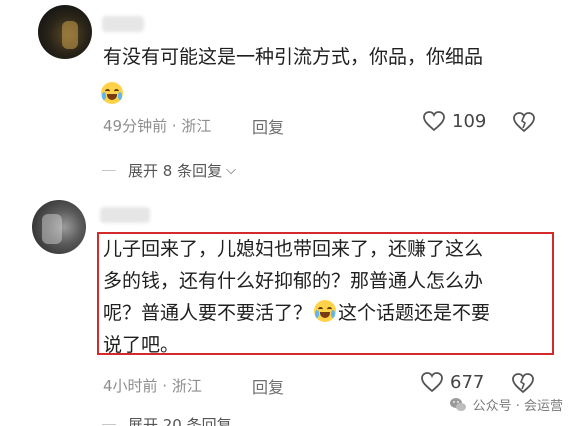 This screenshot has width=579, height=426. I want to click on wechat-icon, so click(457, 404).